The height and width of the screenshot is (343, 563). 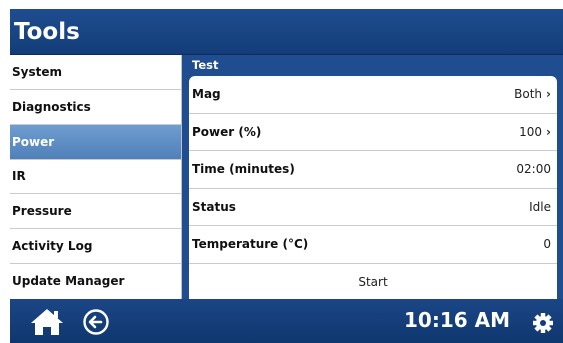 What do you see at coordinates (227, 131) in the screenshot?
I see `power-label: Power (%)` at bounding box center [227, 131].